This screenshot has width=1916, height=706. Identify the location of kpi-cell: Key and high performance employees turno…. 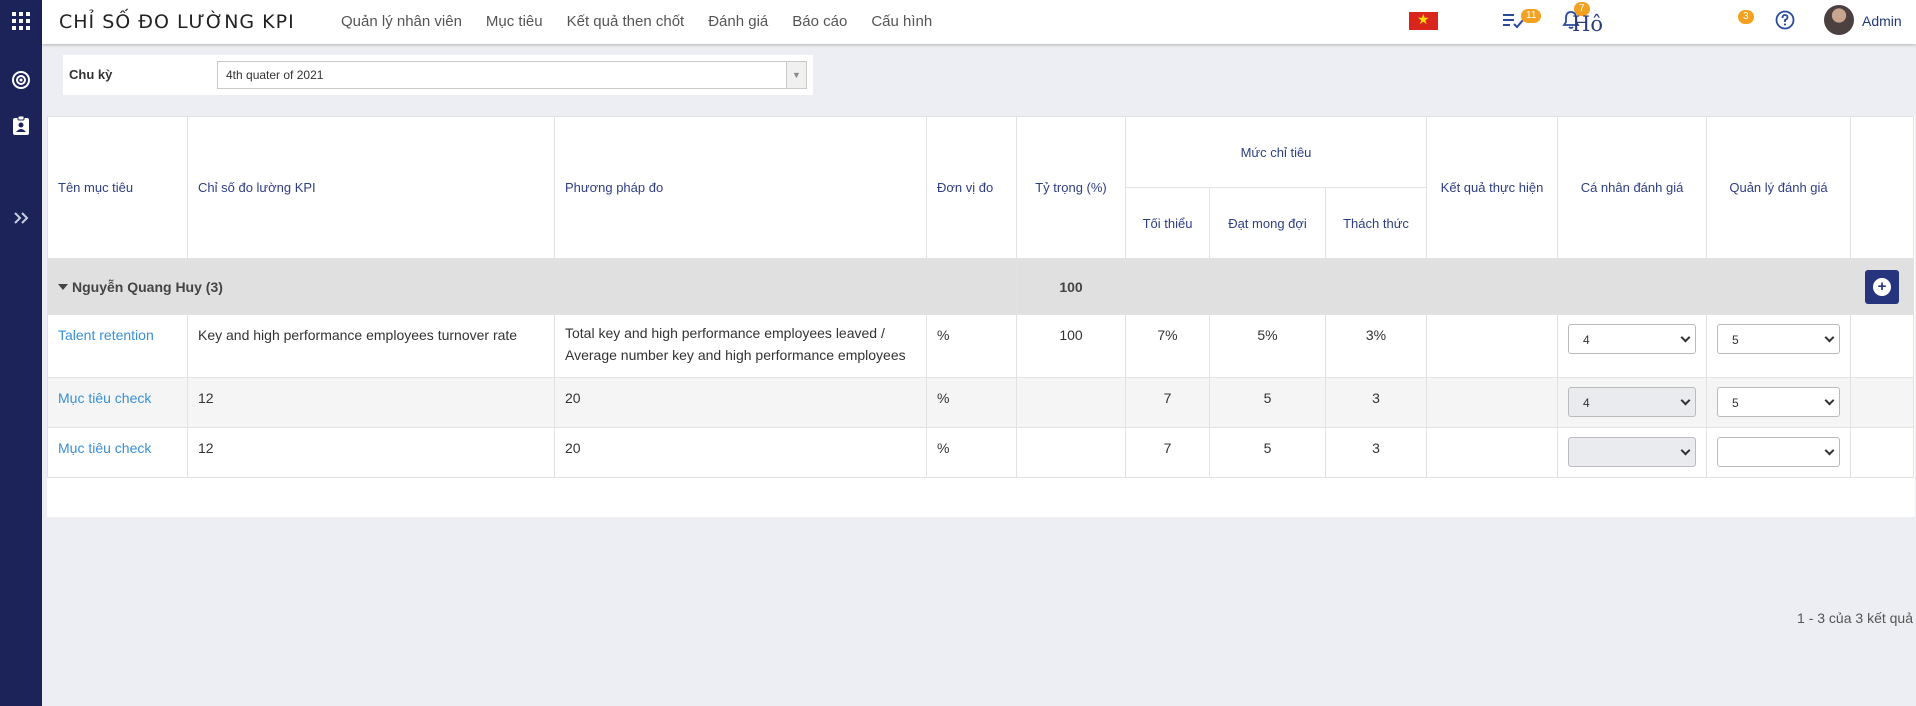
(371, 346).